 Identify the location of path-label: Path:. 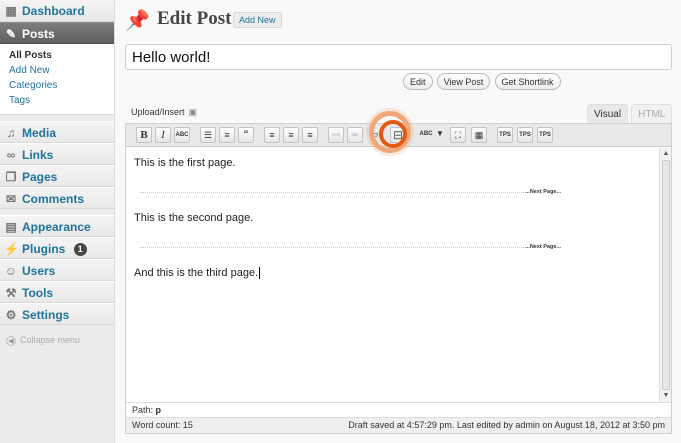
(143, 410).